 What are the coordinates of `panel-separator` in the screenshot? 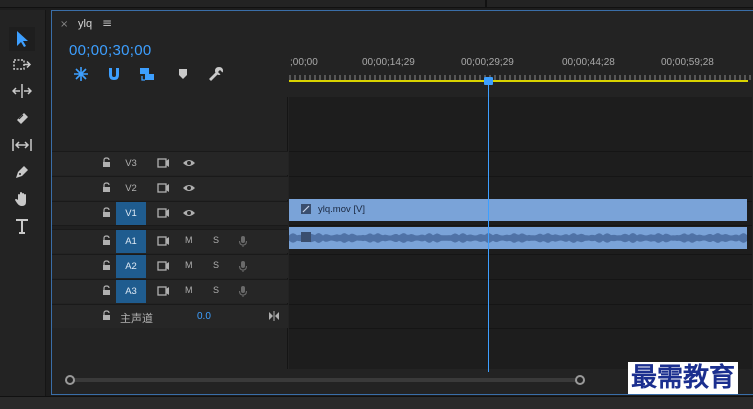 It's located at (486, 4).